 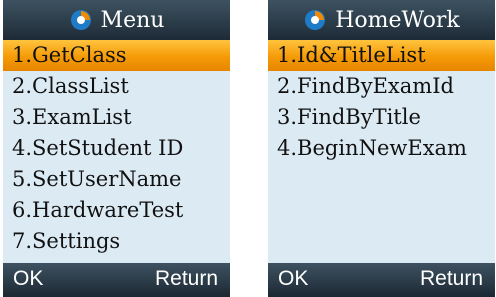 I want to click on menu-item-hardware-test: 6.HardwareTest, so click(x=116, y=210).